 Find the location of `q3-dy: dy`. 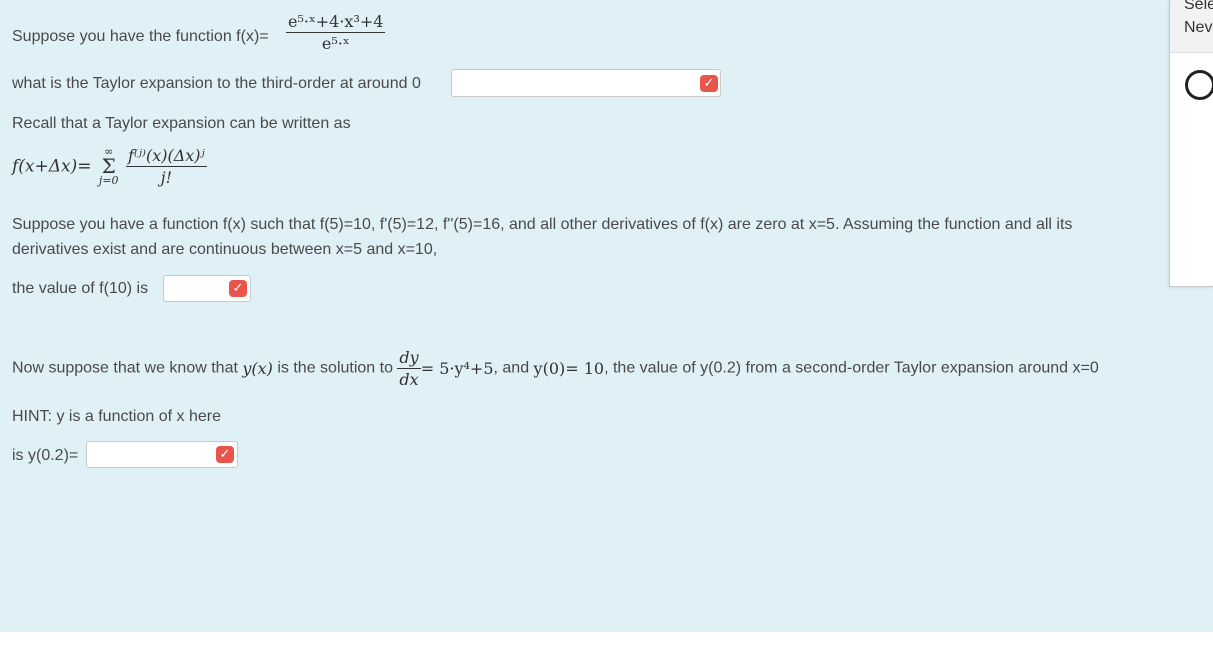

q3-dy: dy is located at coordinates (409, 358).